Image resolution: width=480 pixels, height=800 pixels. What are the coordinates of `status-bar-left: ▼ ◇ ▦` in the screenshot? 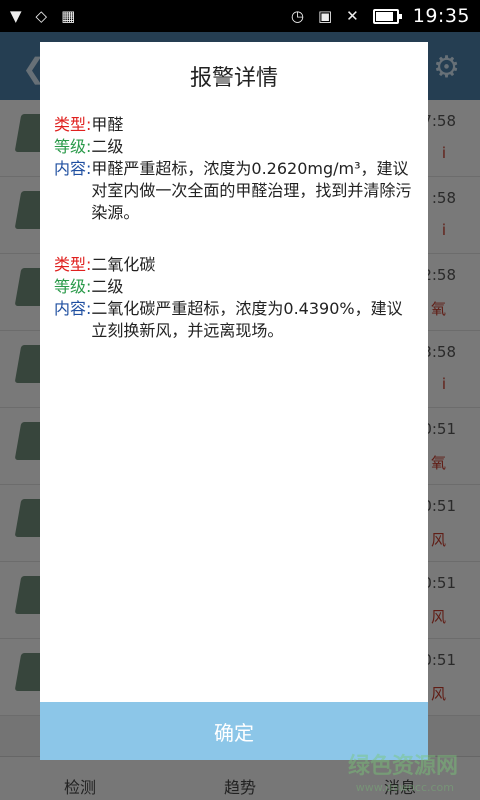 It's located at (42, 16).